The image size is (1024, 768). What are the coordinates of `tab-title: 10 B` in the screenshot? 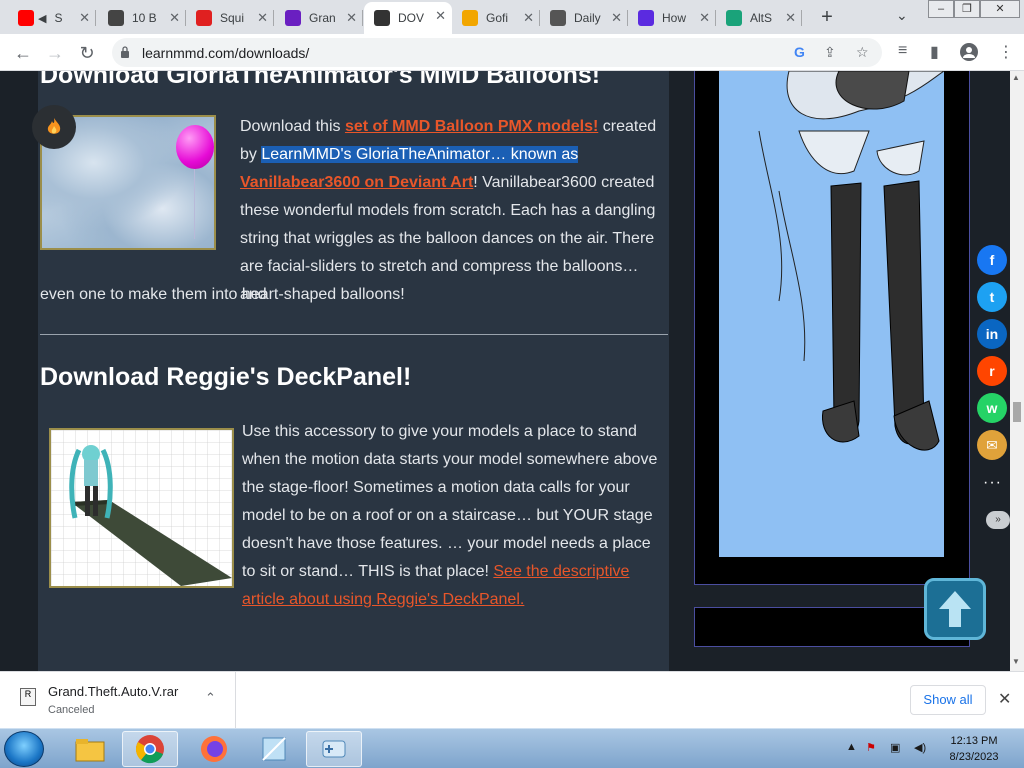 It's located at (144, 18).